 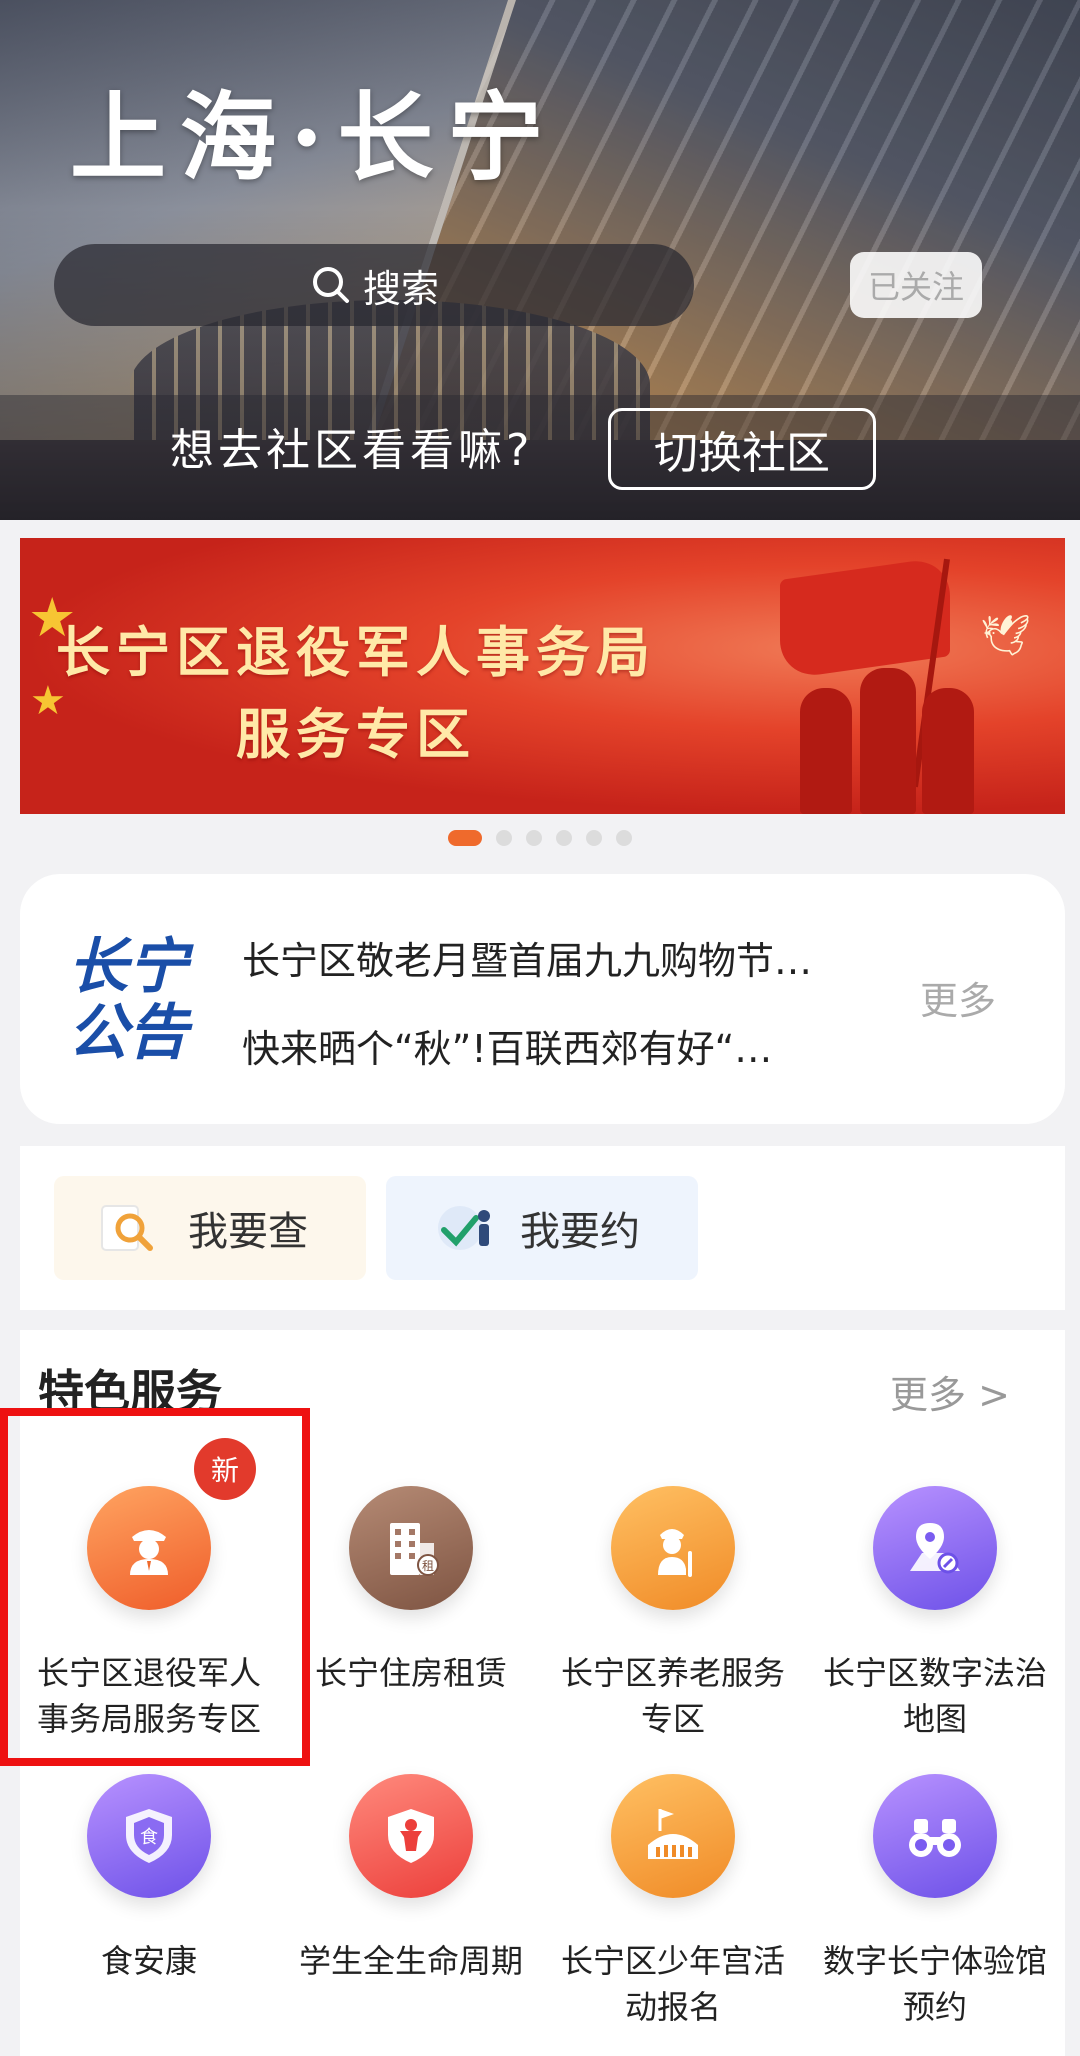 What do you see at coordinates (916, 285) in the screenshot?
I see `follow-button: 已关注` at bounding box center [916, 285].